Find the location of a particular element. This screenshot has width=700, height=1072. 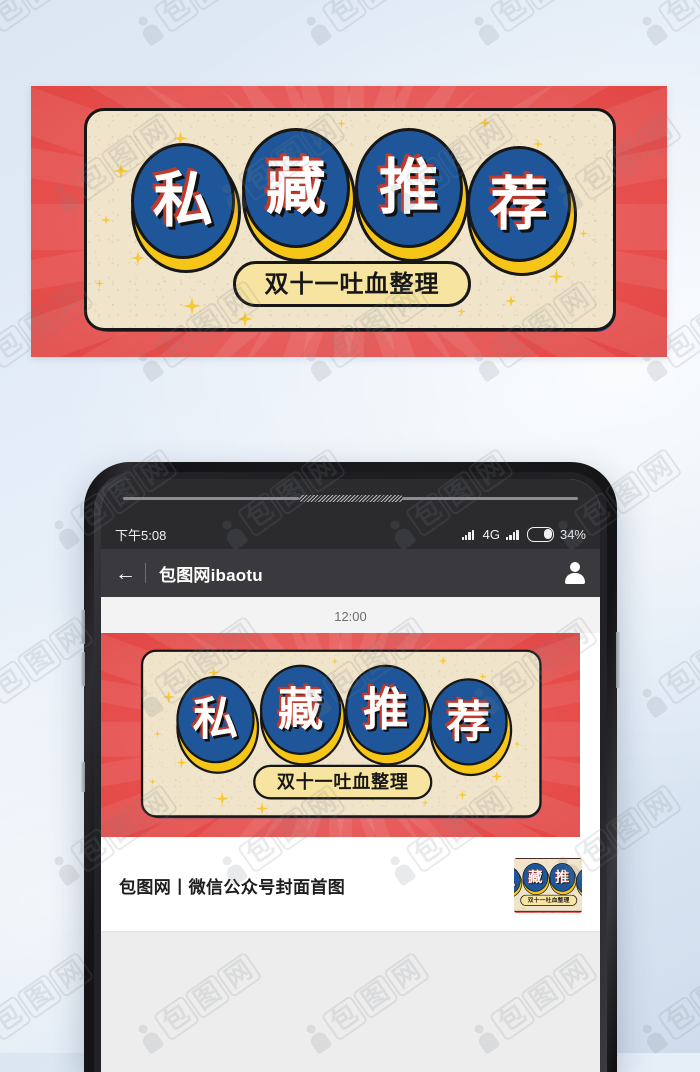

article-thumbnail: 私 藏 推 荐 双十一吐血整理 is located at coordinates (548, 885).